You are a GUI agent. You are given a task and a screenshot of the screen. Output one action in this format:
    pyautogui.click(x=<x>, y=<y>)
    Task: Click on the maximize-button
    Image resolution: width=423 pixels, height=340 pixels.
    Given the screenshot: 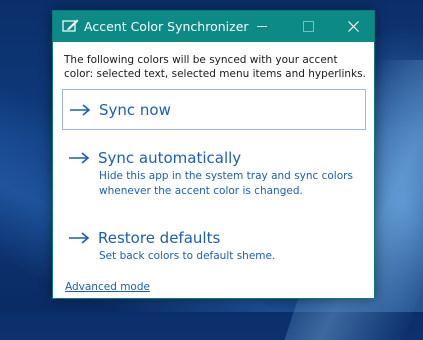 What is the action you would take?
    pyautogui.click(x=308, y=26)
    